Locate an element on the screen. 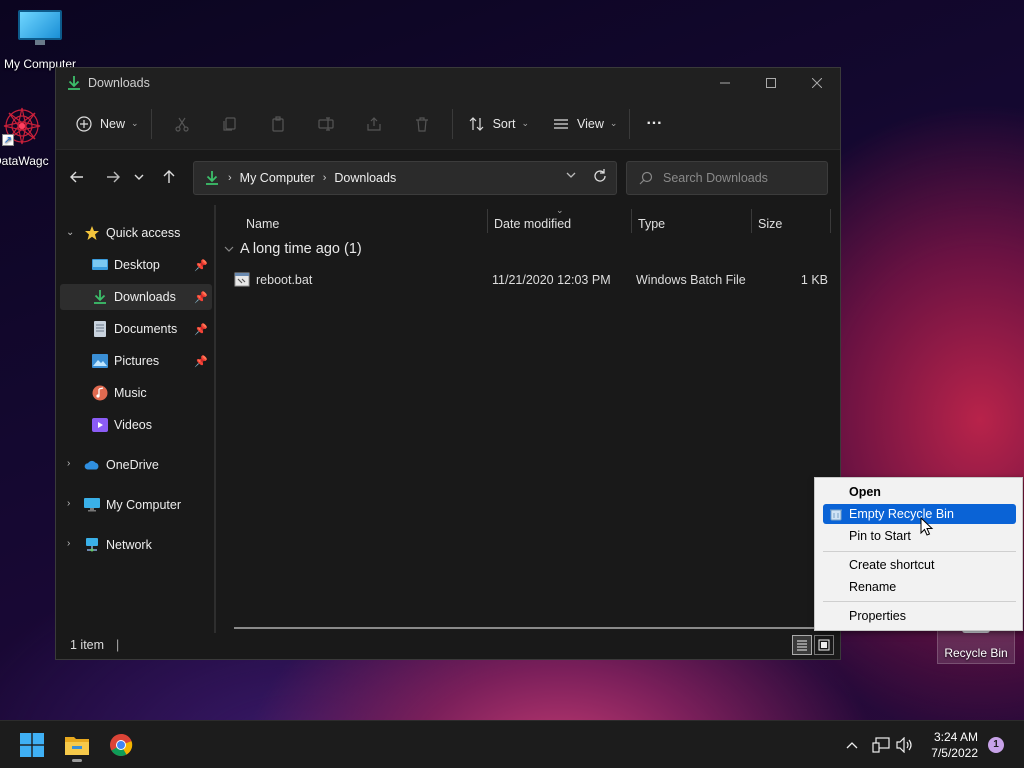  nav-item-network: Network is located at coordinates (148, 545).